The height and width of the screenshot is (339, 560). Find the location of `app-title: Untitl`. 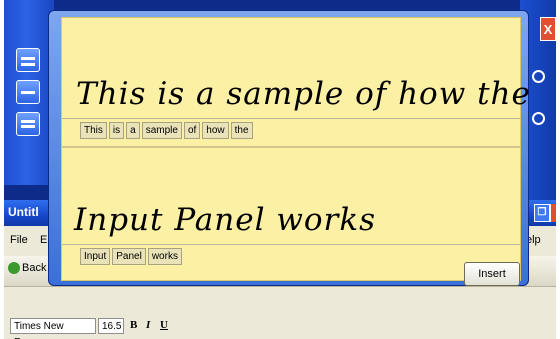

app-title: Untitl is located at coordinates (23, 212).